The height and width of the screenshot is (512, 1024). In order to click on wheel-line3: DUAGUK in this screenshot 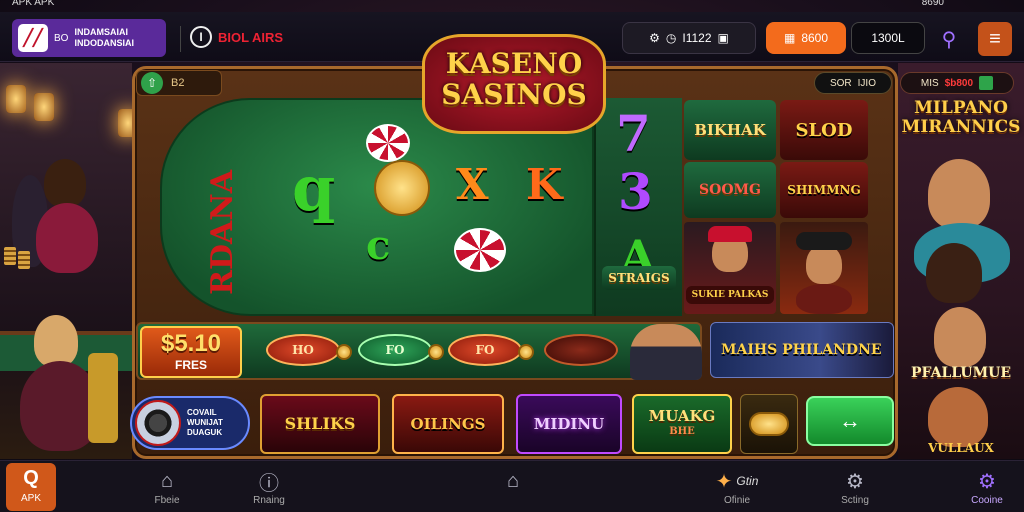, I will do `click(205, 432)`.